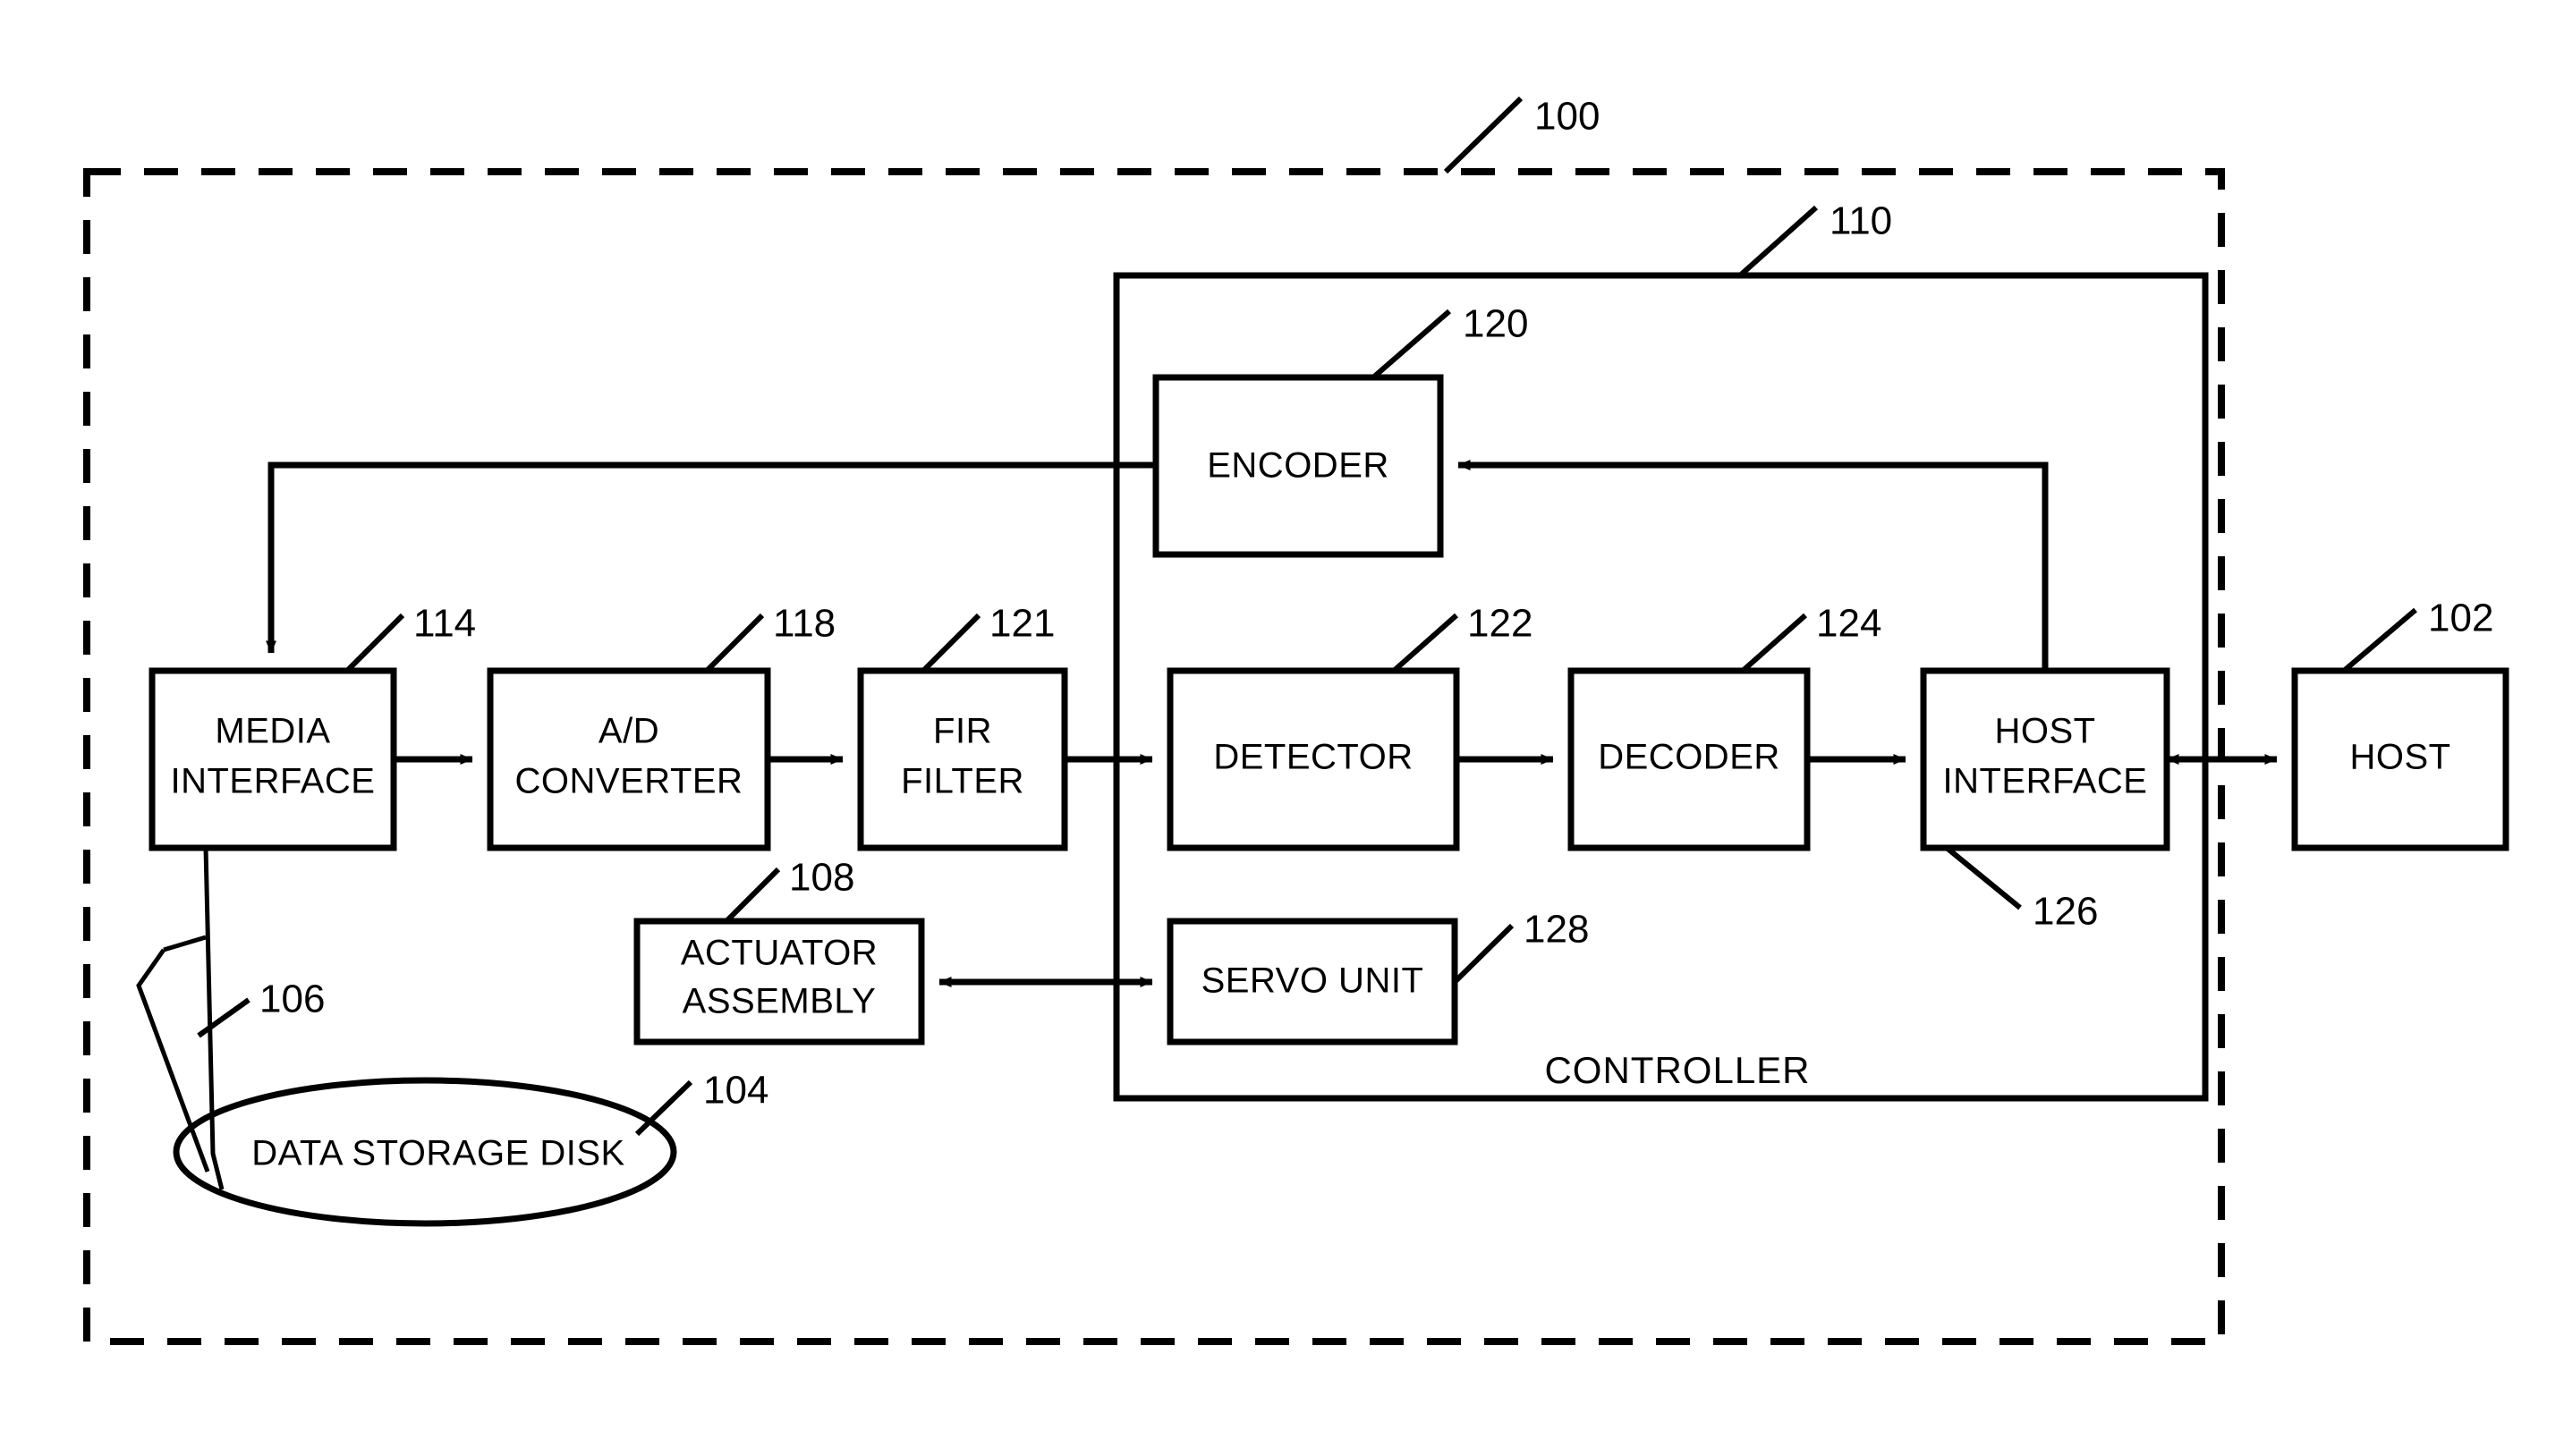 The image size is (2564, 1456). What do you see at coordinates (1298, 466) in the screenshot?
I see `encoder-label: ENCODER` at bounding box center [1298, 466].